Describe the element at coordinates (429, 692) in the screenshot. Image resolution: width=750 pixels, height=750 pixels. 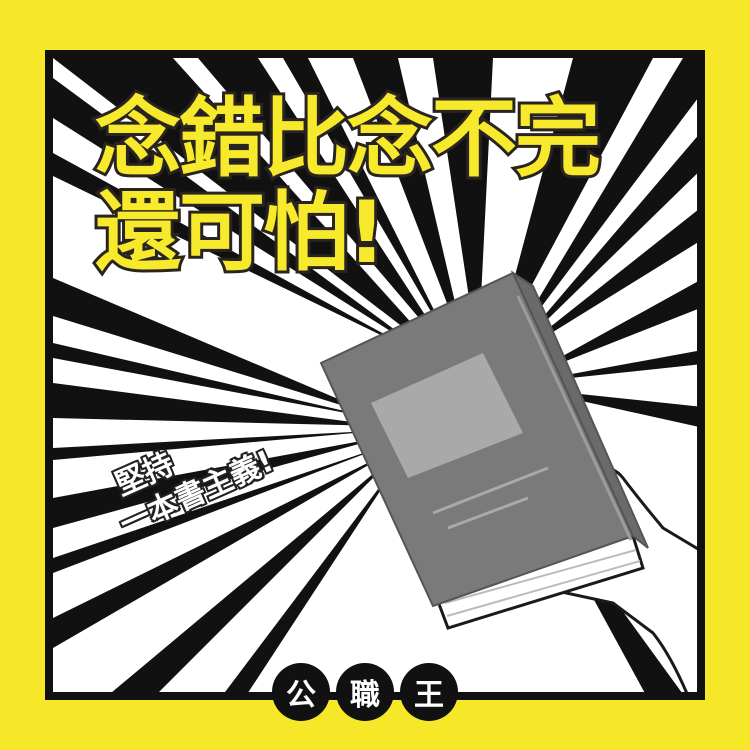
I see `brand-char: 王` at that location.